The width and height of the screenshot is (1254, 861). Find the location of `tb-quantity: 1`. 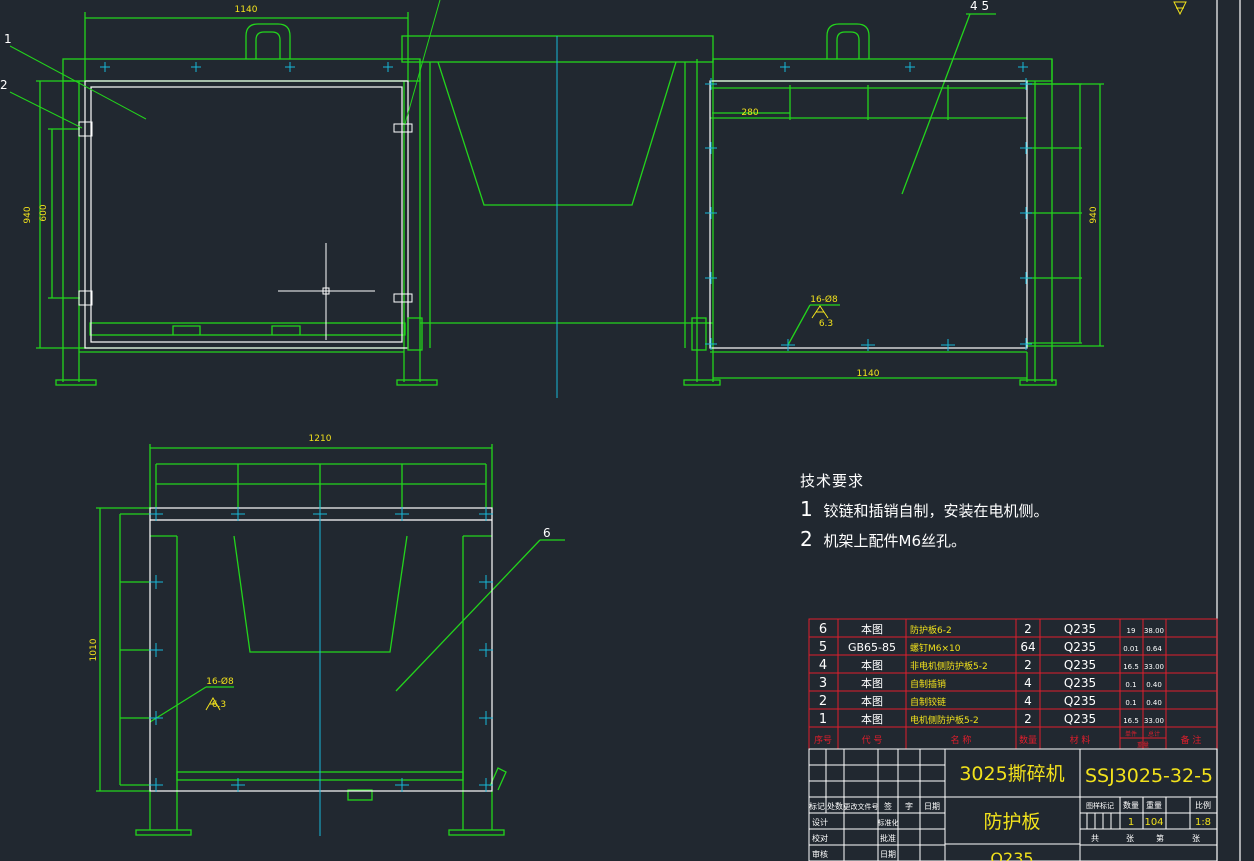

tb-quantity: 1 is located at coordinates (1131, 822).